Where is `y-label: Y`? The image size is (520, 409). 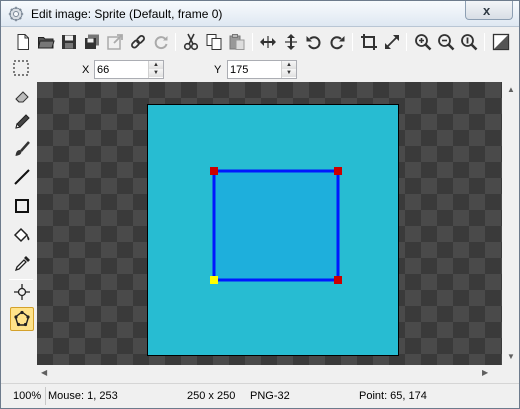
y-label: Y is located at coordinates (218, 70).